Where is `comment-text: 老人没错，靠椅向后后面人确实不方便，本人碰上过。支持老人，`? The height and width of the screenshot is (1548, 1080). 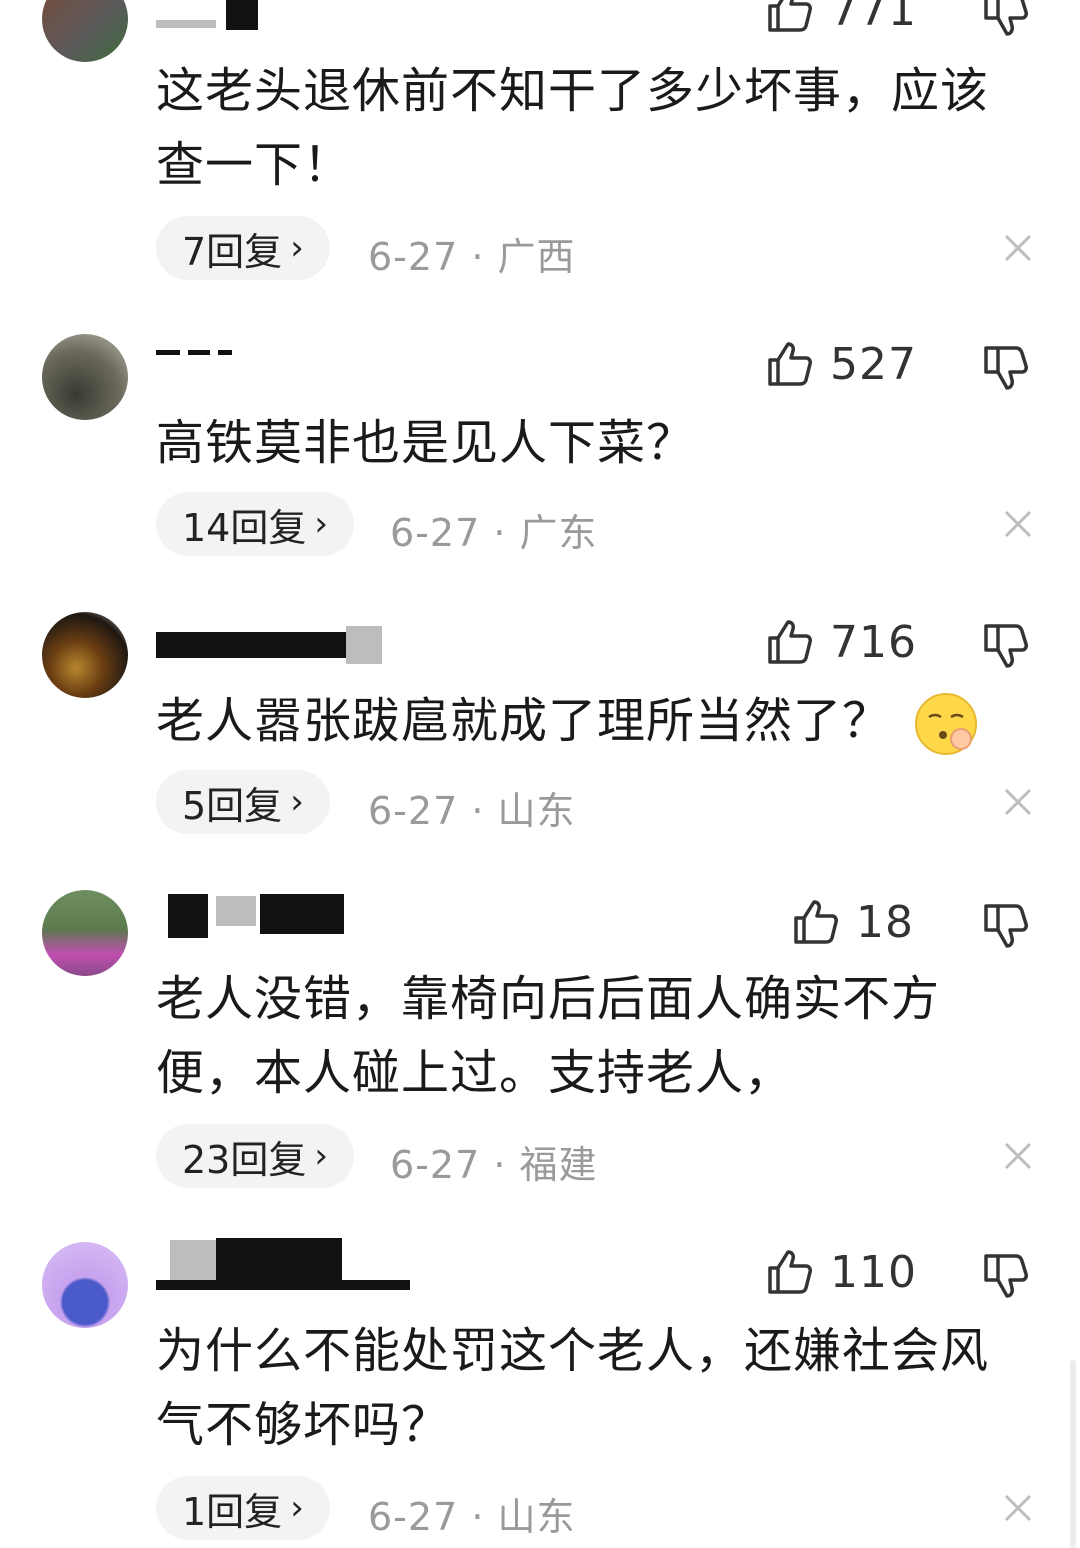 comment-text: 老人没错，靠椅向后后面人确实不方便，本人碰上过。支持老人， is located at coordinates (548, 1036).